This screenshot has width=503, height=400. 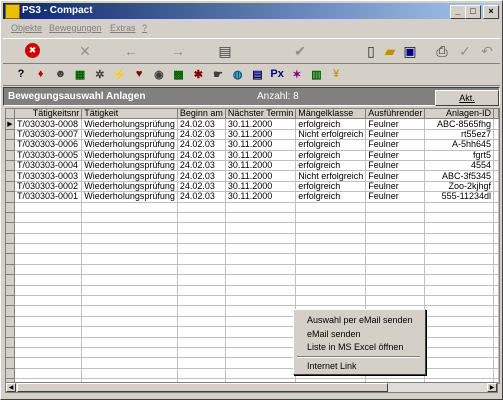 What do you see at coordinates (201, 135) in the screenshot?
I see `table-cell: 24.02.03` at bounding box center [201, 135].